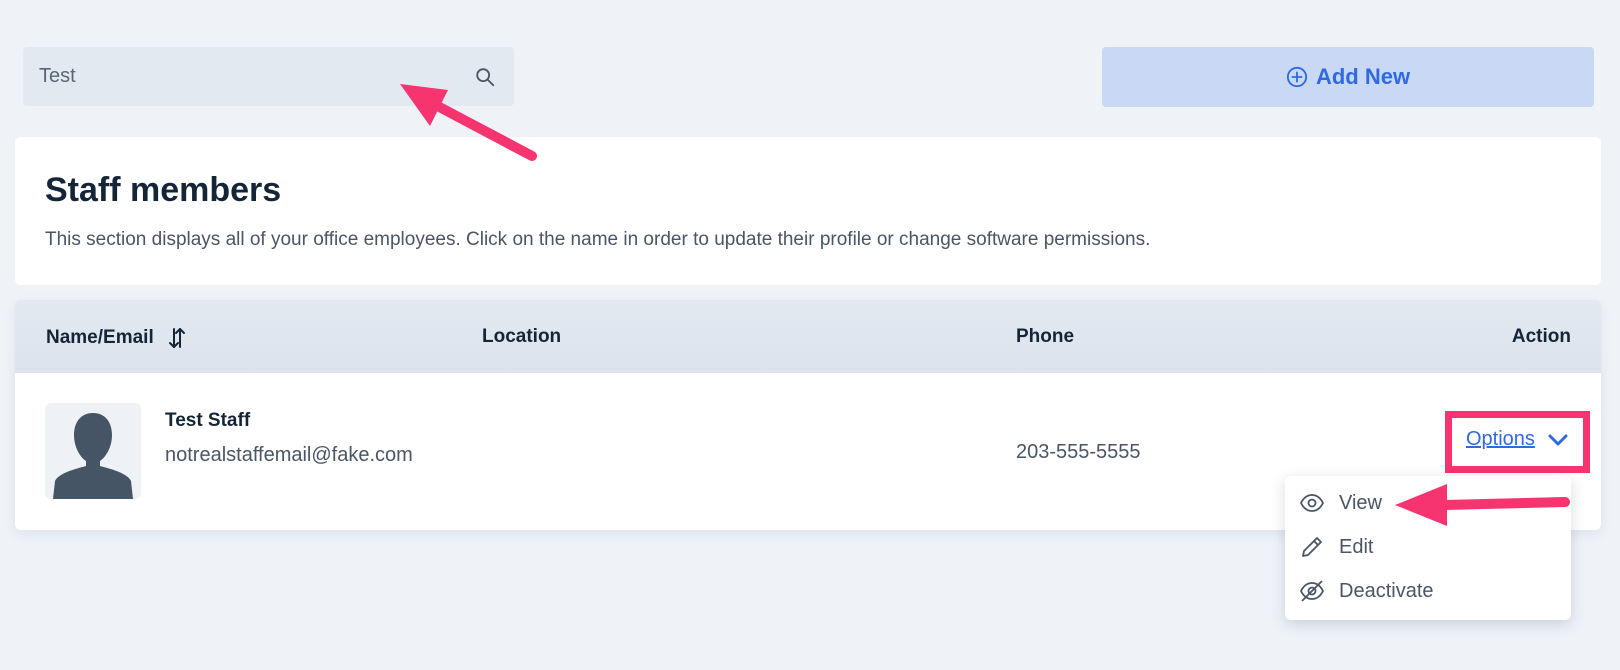  I want to click on person-silhouette-icon, so click(93, 456).